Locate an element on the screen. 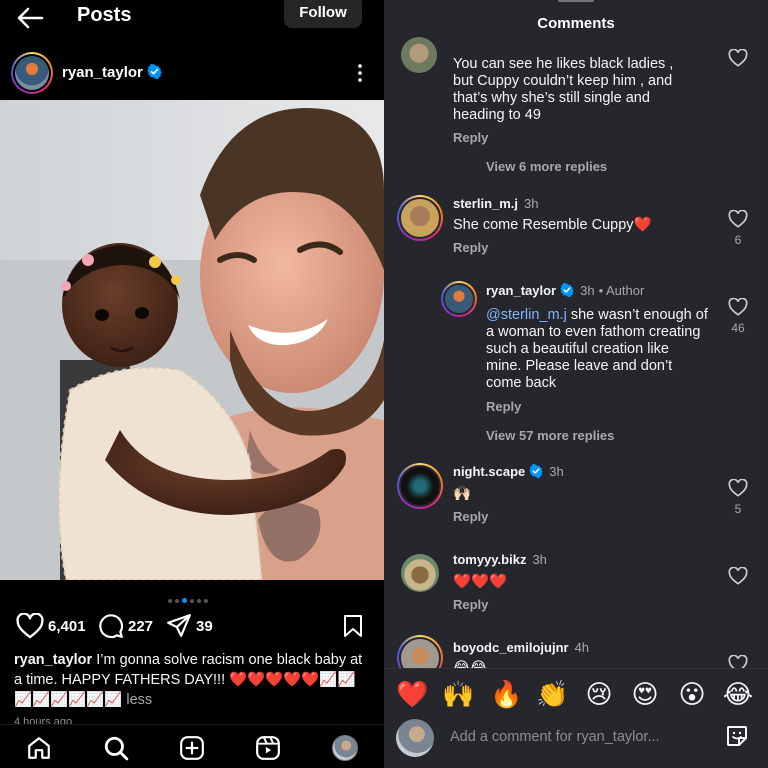  share-action: 39 is located at coordinates (189, 626).